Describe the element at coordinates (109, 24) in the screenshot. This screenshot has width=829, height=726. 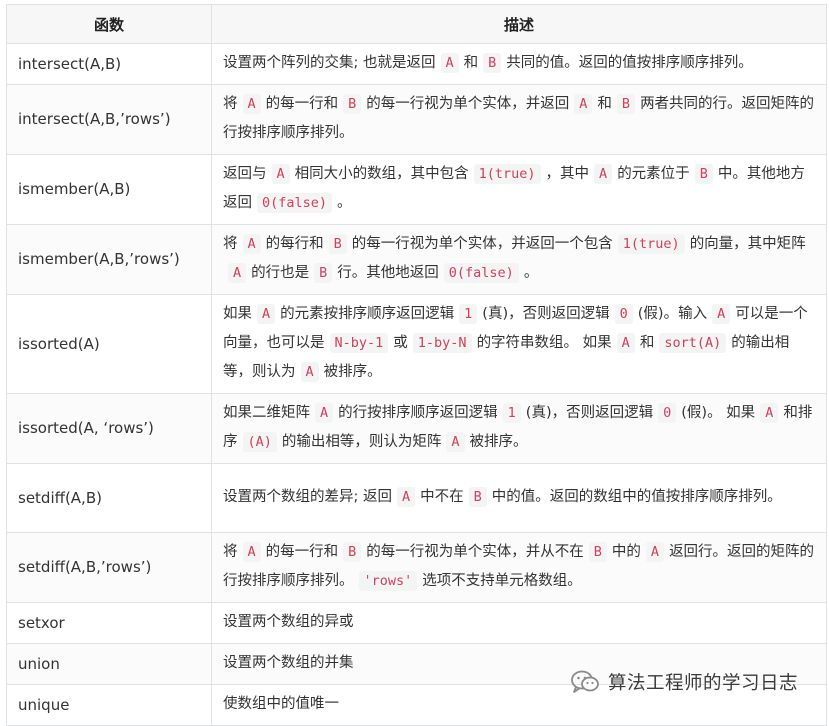
I see `header-function: 函数` at that location.